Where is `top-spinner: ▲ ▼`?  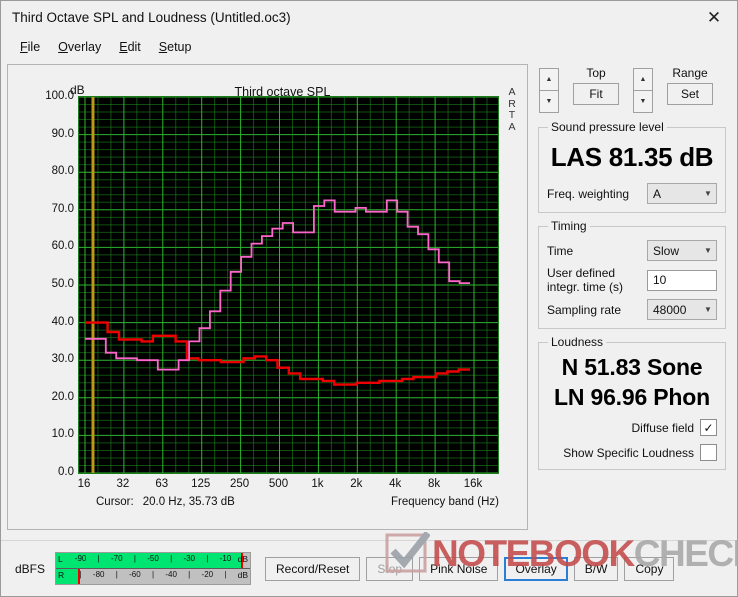
top-spinner: ▲ ▼ is located at coordinates (549, 90).